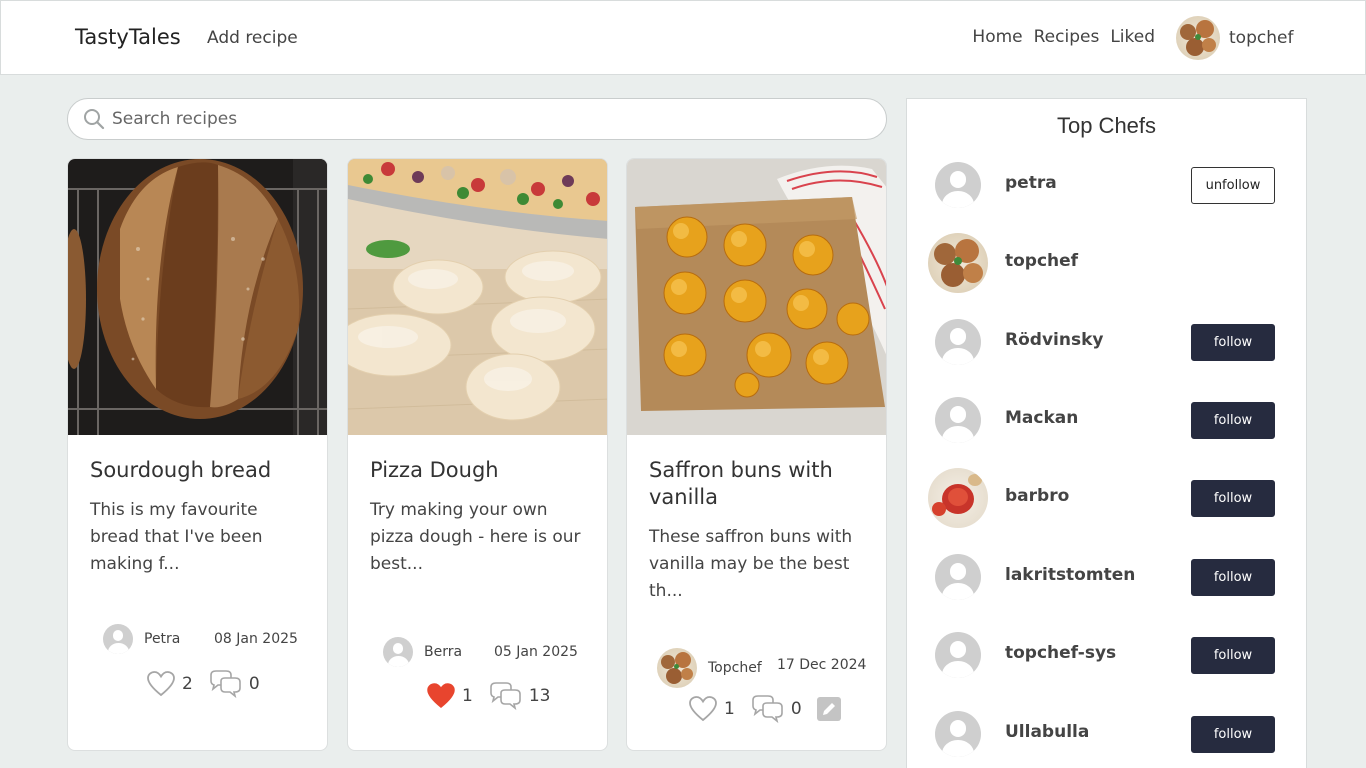  What do you see at coordinates (162, 639) in the screenshot?
I see `author-name: Petra` at bounding box center [162, 639].